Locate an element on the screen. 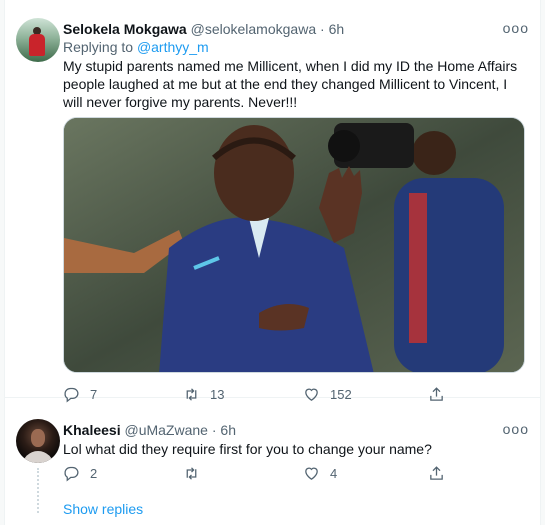  reply-reply-button: 2 is located at coordinates (80, 473).